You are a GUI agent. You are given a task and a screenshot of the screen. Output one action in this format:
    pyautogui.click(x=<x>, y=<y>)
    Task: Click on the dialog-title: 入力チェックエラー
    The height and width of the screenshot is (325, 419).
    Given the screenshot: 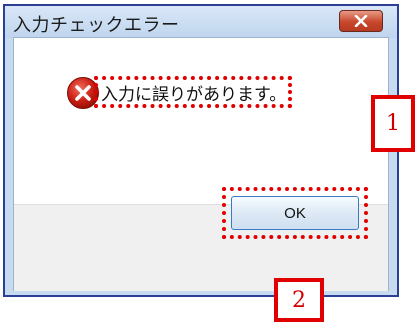 What is the action you would take?
    pyautogui.click(x=96, y=25)
    